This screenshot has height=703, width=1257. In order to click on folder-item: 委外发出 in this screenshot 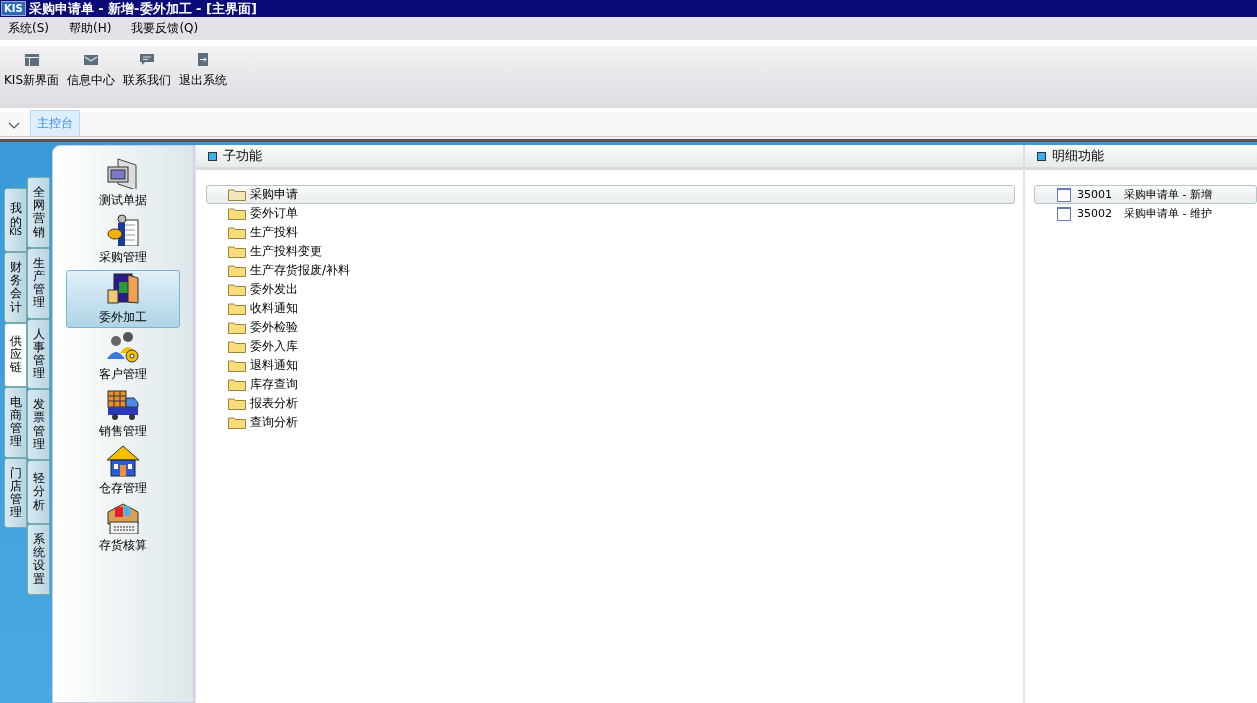, I will do `click(610, 289)`.